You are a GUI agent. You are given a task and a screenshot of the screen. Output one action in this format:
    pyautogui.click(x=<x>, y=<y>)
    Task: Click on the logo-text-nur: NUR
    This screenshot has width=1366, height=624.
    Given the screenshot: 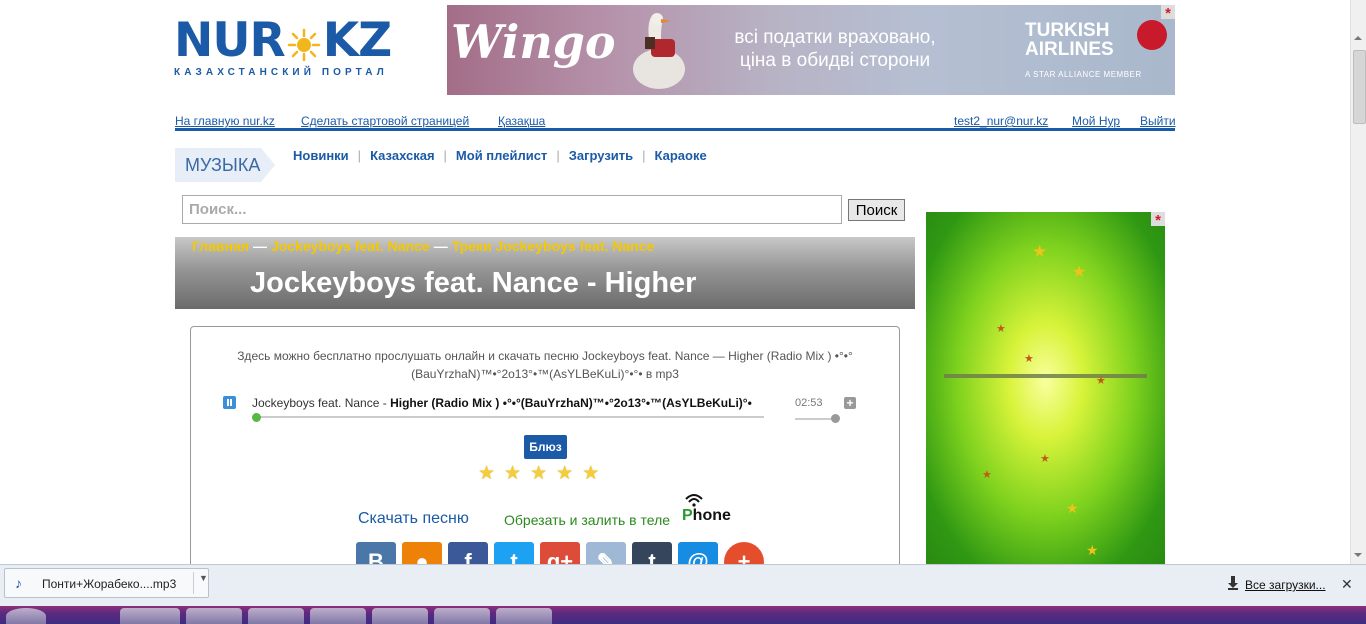 What is the action you would take?
    pyautogui.click(x=230, y=40)
    